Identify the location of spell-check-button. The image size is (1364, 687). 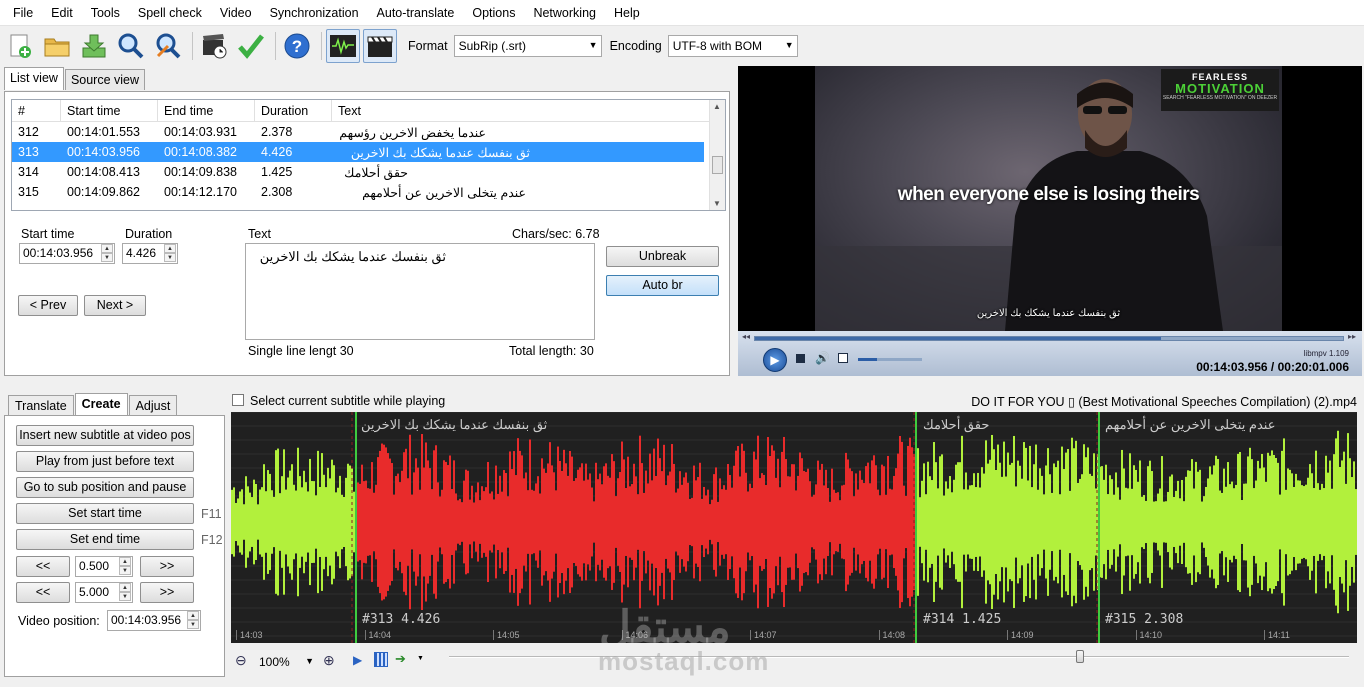
(251, 46).